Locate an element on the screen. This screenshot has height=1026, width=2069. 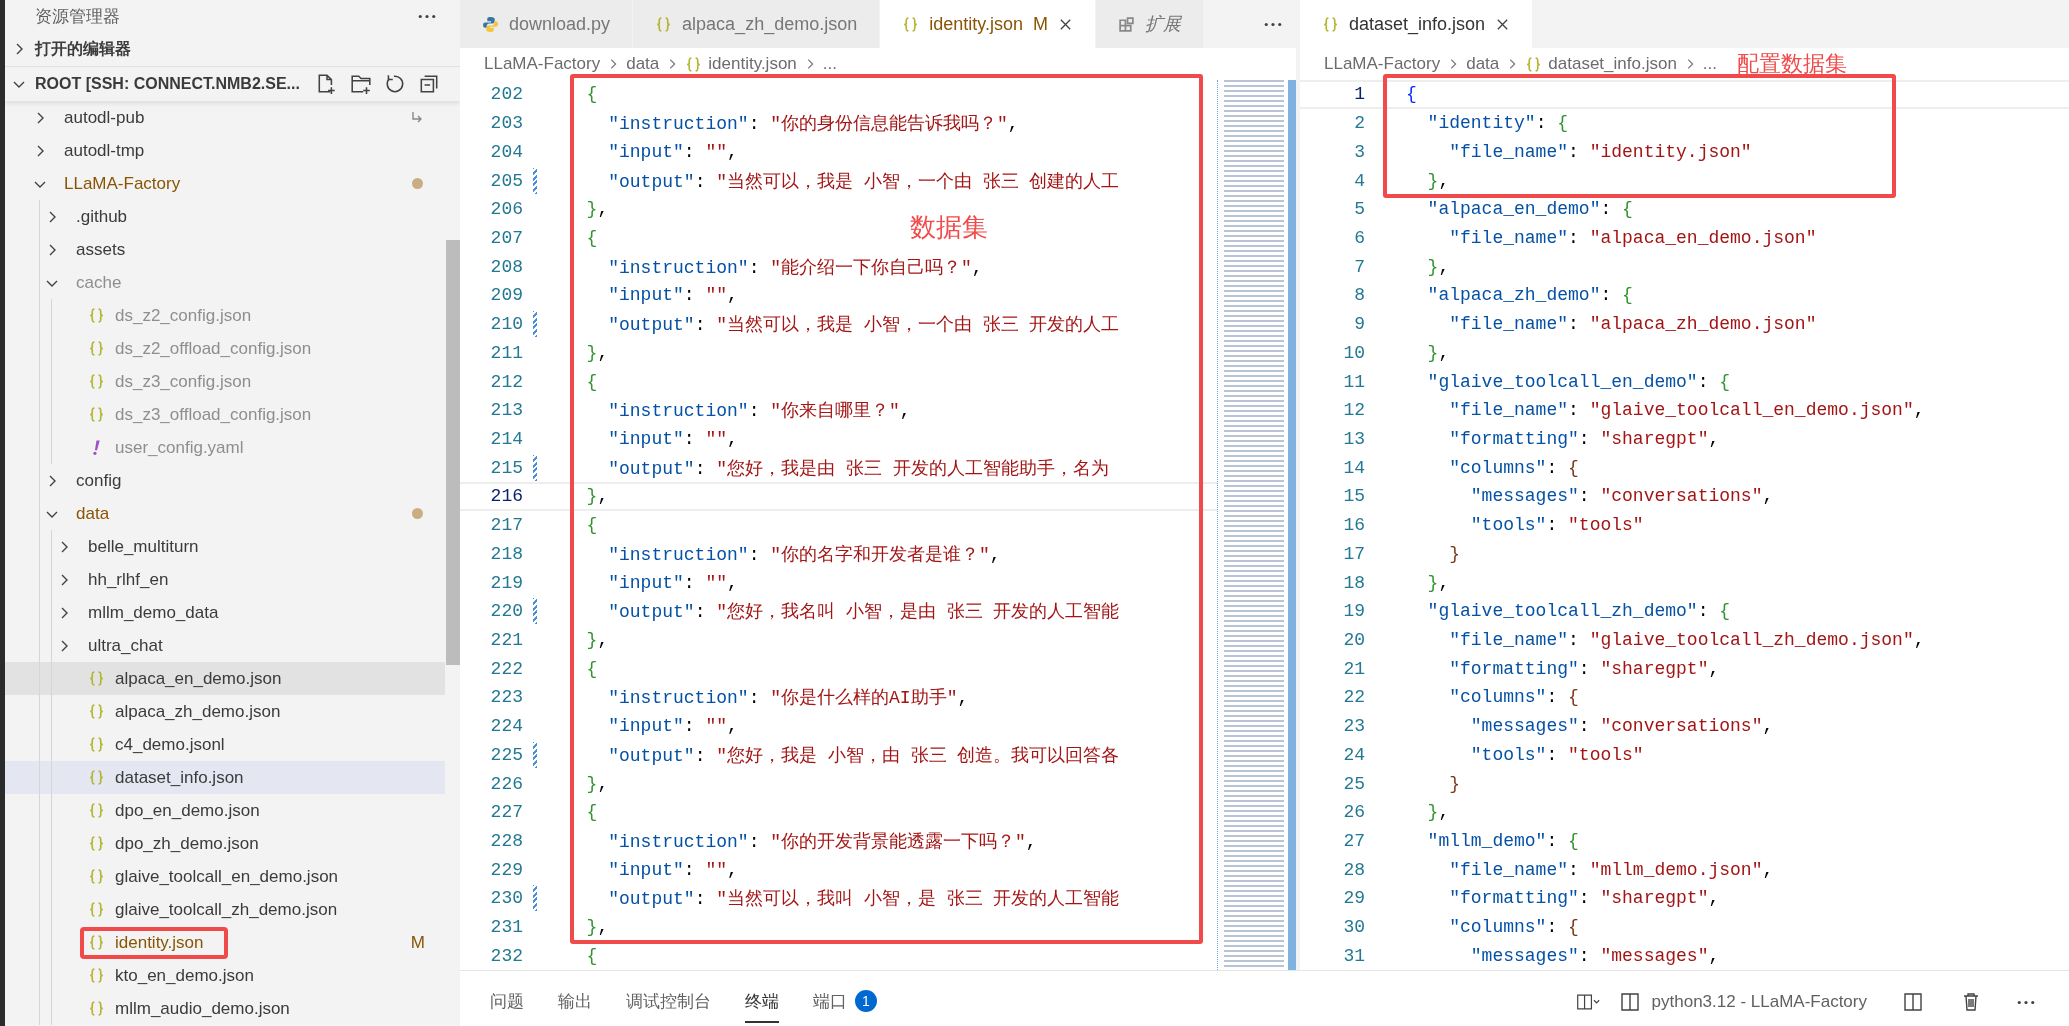
tree-item: dataset_info.json is located at coordinates (225, 777).